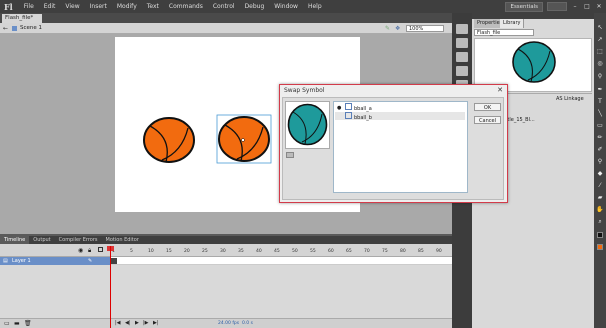 The image size is (606, 328). What do you see at coordinates (403, 251) in the screenshot?
I see `frame-number: 80` at bounding box center [403, 251].